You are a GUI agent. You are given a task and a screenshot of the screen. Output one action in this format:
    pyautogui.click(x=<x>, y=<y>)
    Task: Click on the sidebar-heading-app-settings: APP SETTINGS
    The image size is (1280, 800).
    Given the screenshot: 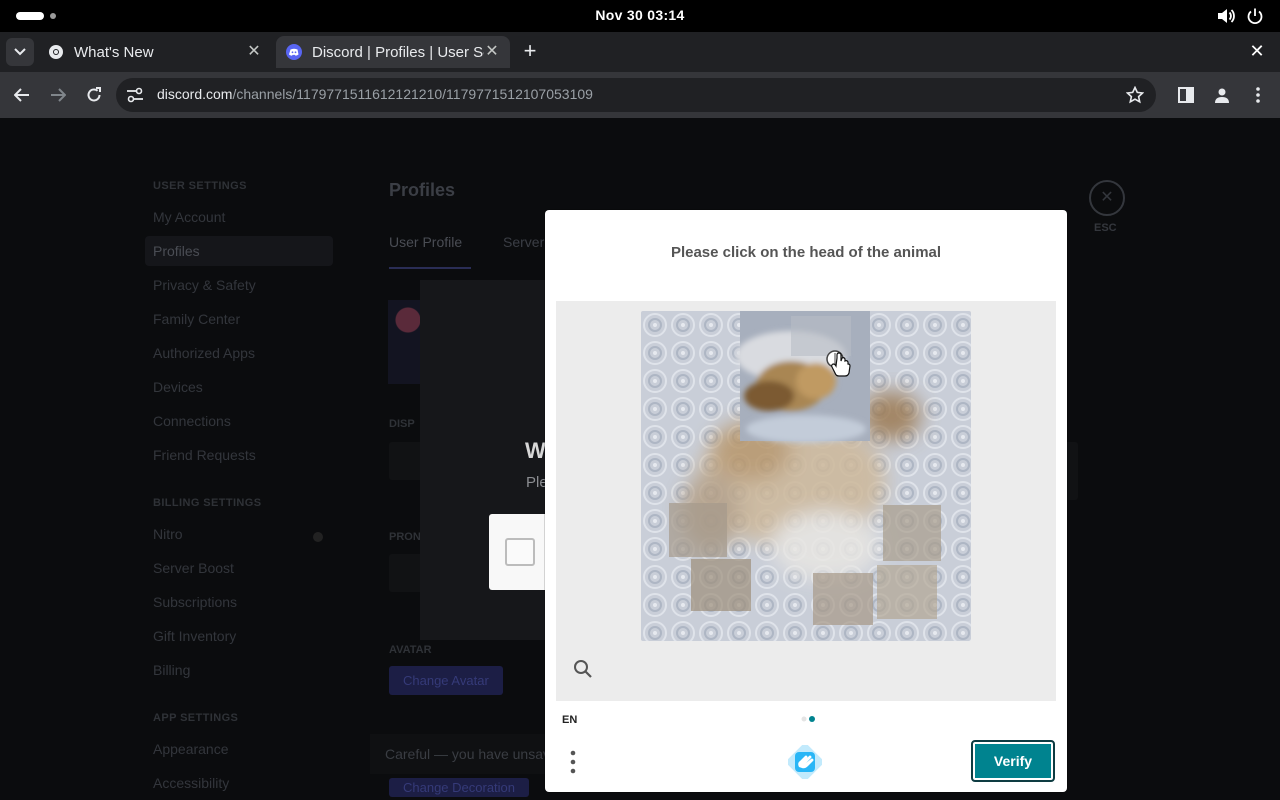 What is the action you would take?
    pyautogui.click(x=196, y=718)
    